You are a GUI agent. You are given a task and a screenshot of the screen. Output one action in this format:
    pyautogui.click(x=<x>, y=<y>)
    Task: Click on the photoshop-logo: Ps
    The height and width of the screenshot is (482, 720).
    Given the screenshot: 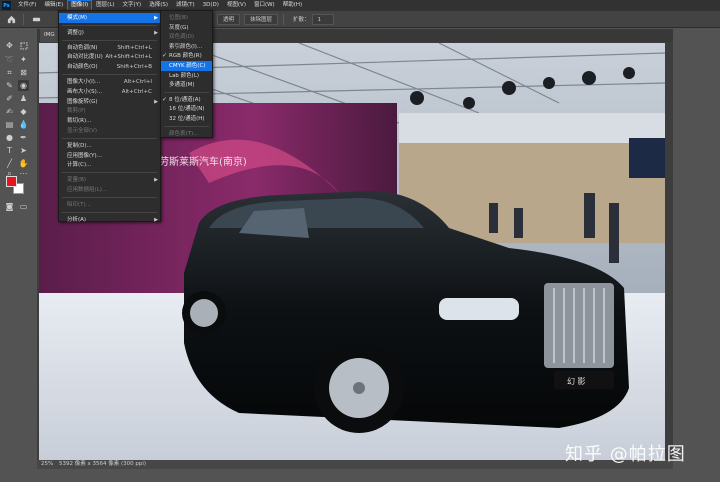 What is the action you would take?
    pyautogui.click(x=6, y=5)
    